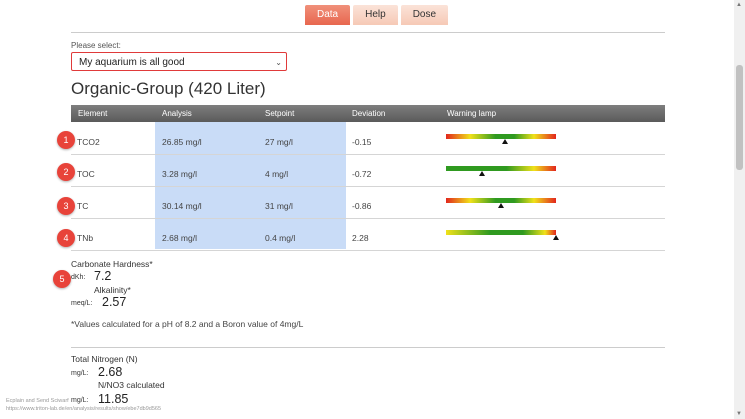  What do you see at coordinates (85, 238) in the screenshot?
I see `element-cell: TNb` at bounding box center [85, 238].